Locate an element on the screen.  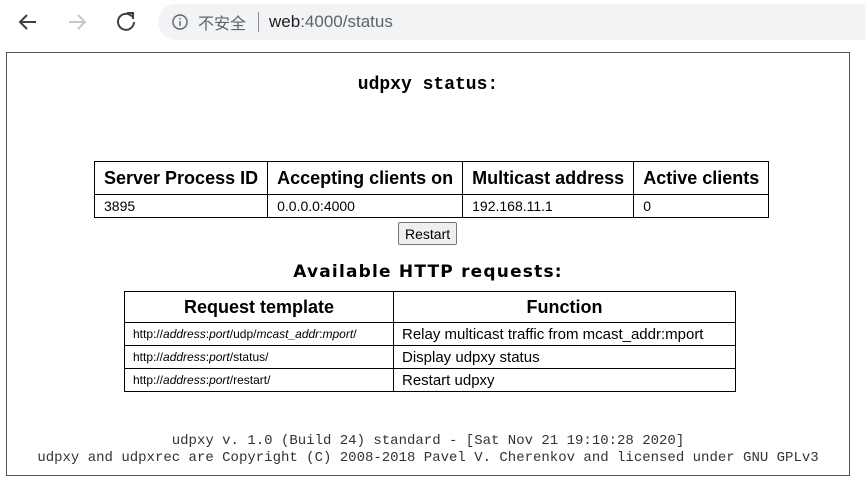
request-template-restart: http://address:port/restart/ is located at coordinates (259, 380).